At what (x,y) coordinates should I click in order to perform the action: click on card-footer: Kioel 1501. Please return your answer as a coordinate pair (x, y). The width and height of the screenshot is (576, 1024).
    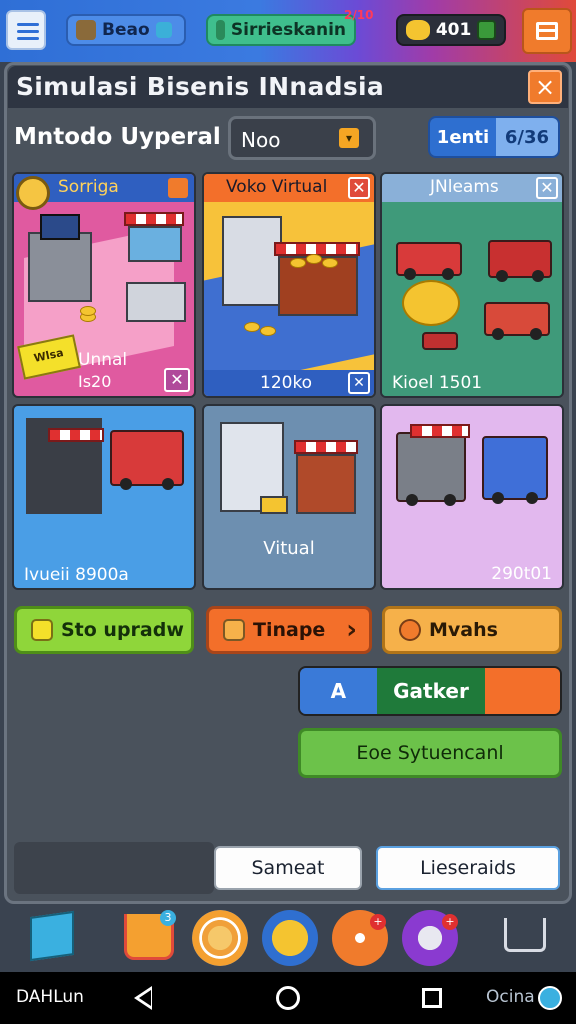
    Looking at the image, I should click on (472, 383).